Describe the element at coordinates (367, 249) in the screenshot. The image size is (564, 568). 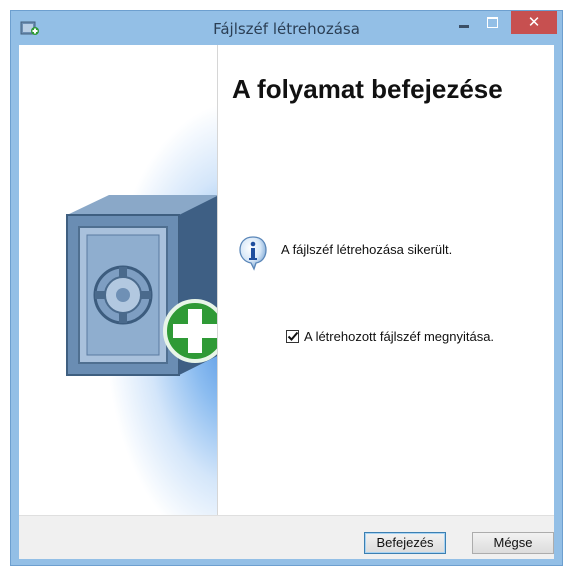
I see `status-message: A fájlszéf létrehozása sikerült.` at that location.